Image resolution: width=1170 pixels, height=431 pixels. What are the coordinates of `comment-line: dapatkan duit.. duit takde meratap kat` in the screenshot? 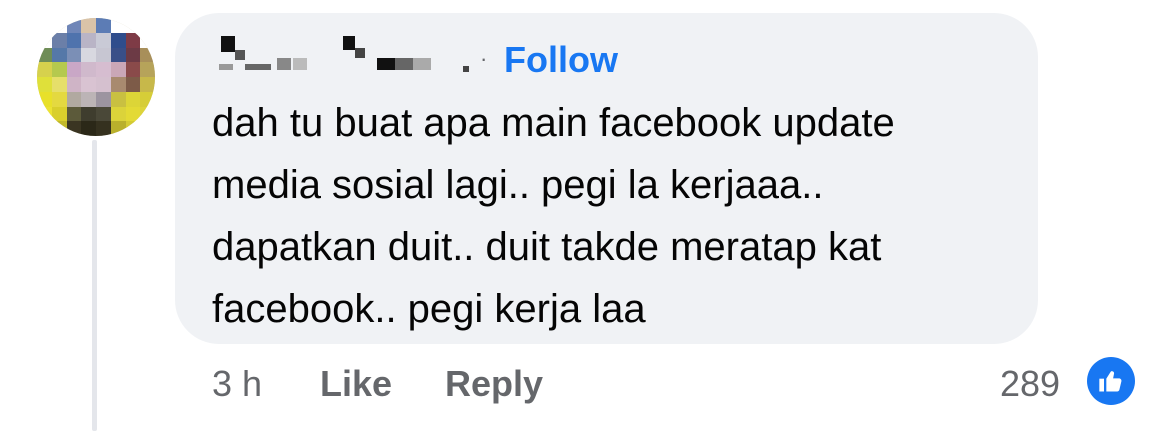 It's located at (547, 247).